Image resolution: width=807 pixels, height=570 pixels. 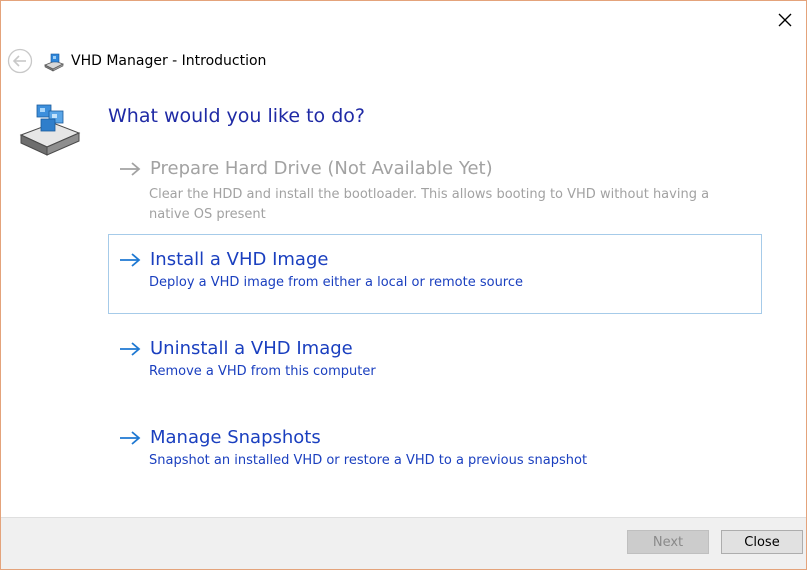 I want to click on option-title: Prepare Hard Drive (Not Available Yet), so click(x=321, y=168).